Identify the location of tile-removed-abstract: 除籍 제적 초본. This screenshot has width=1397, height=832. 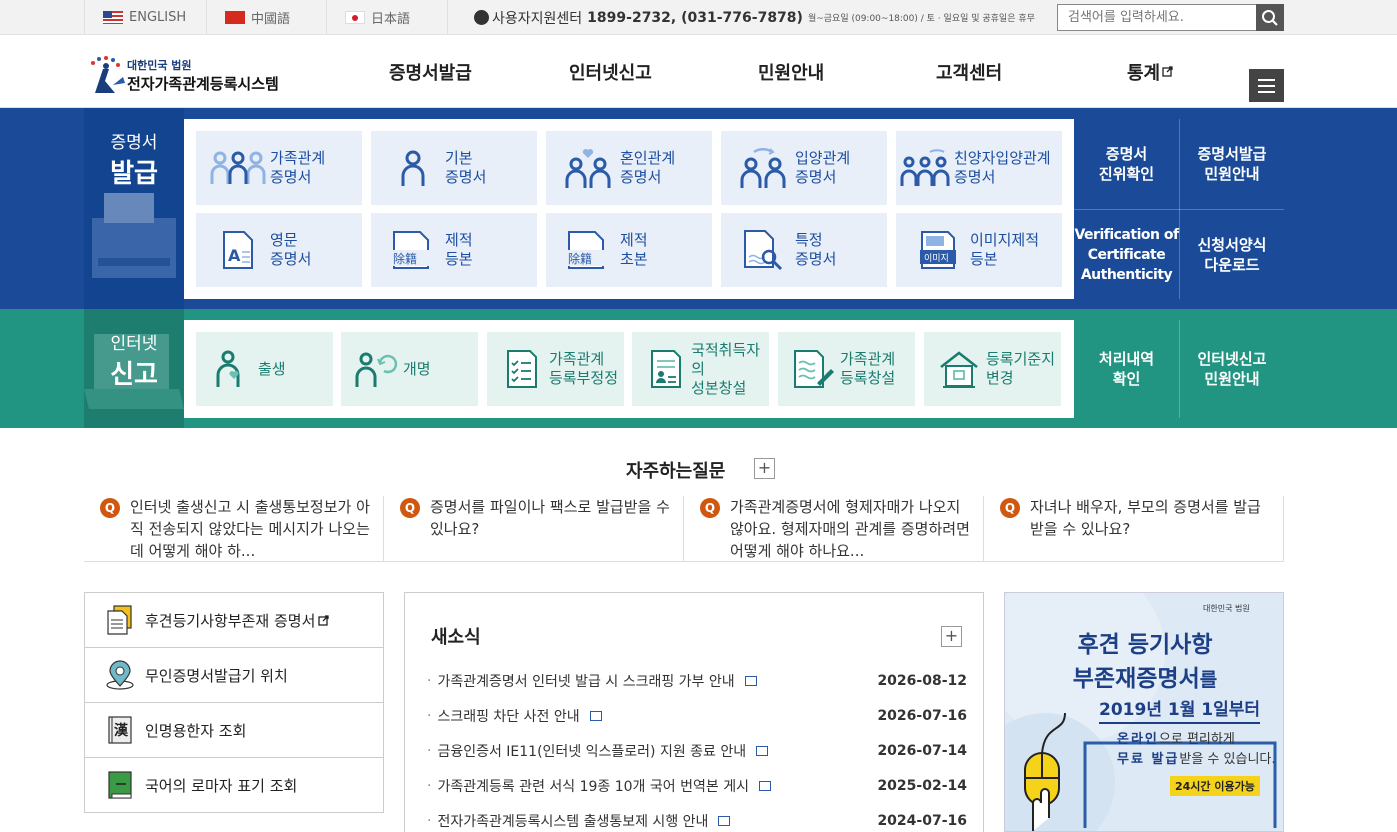
(629, 250).